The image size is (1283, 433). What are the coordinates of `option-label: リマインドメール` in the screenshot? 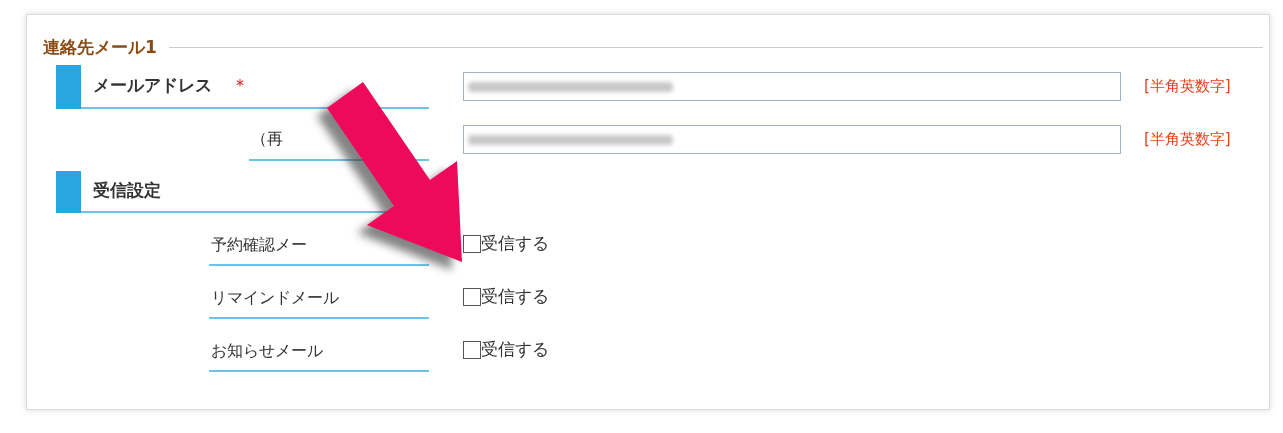 It's located at (275, 297).